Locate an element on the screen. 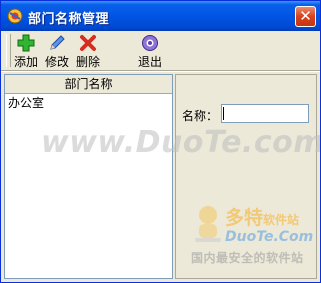  mascot-icon is located at coordinates (208, 224).